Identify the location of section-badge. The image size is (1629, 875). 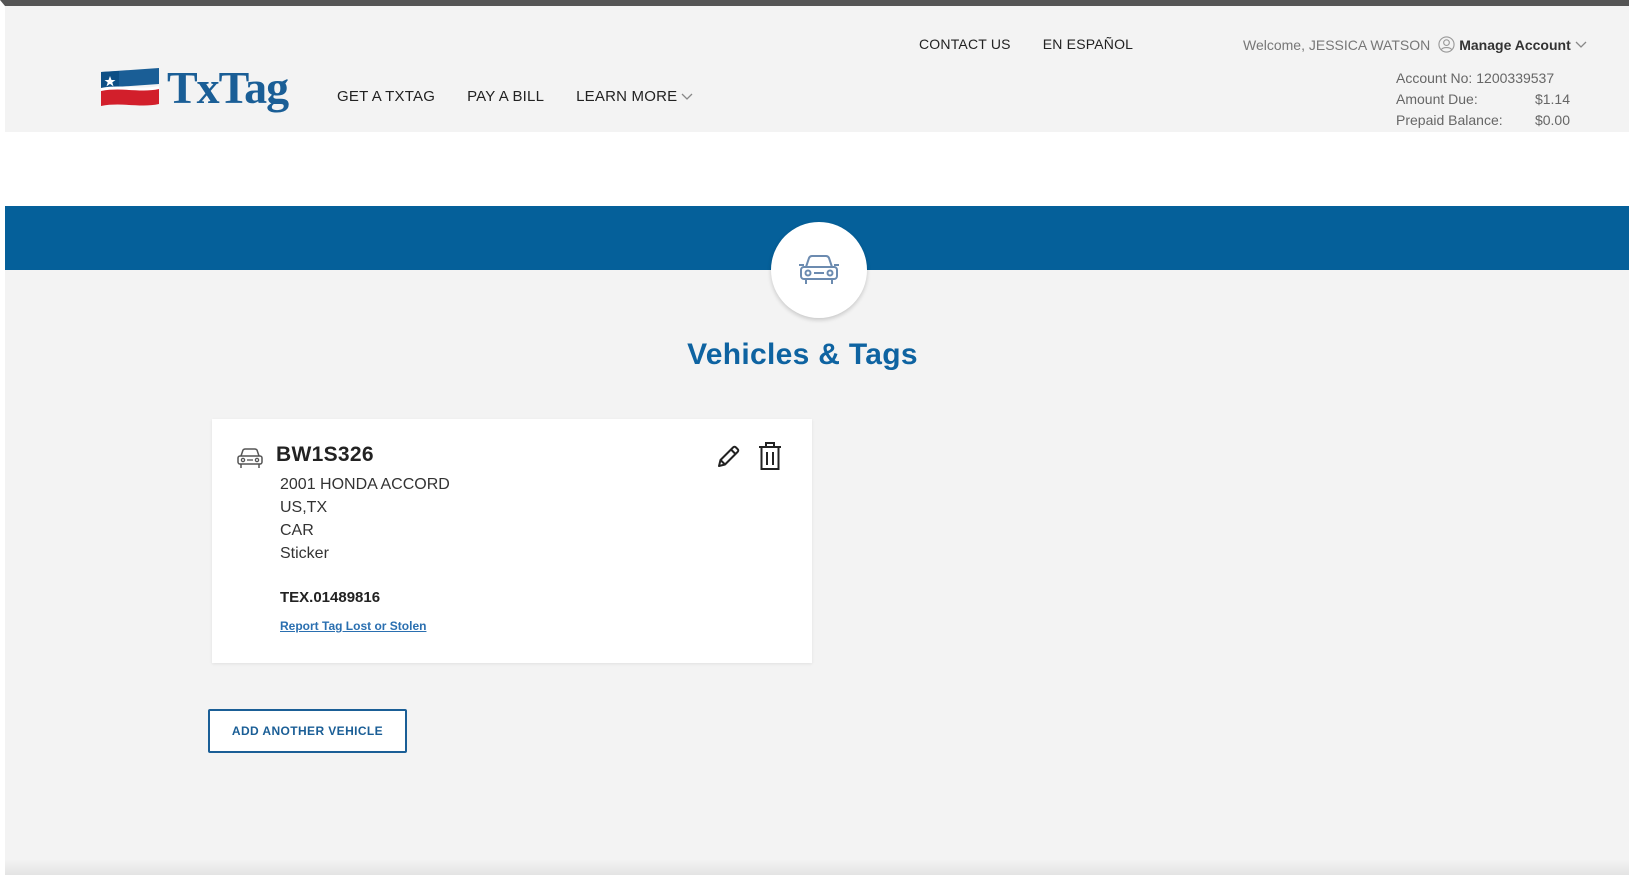
(819, 270).